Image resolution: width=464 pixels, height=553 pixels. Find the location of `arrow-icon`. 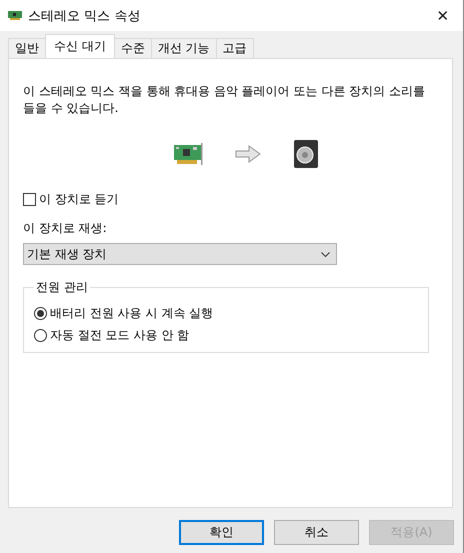

arrow-icon is located at coordinates (247, 154).